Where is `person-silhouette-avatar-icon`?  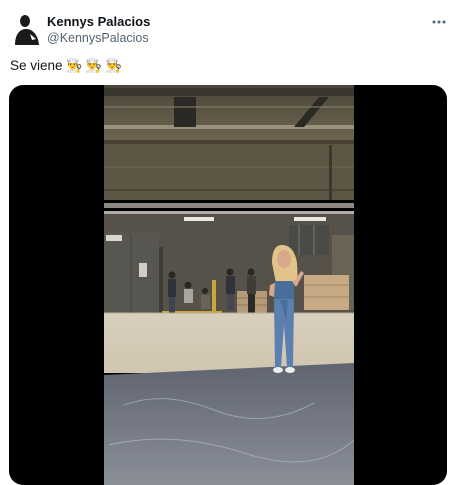
person-silhouette-avatar-icon is located at coordinates (27, 28).